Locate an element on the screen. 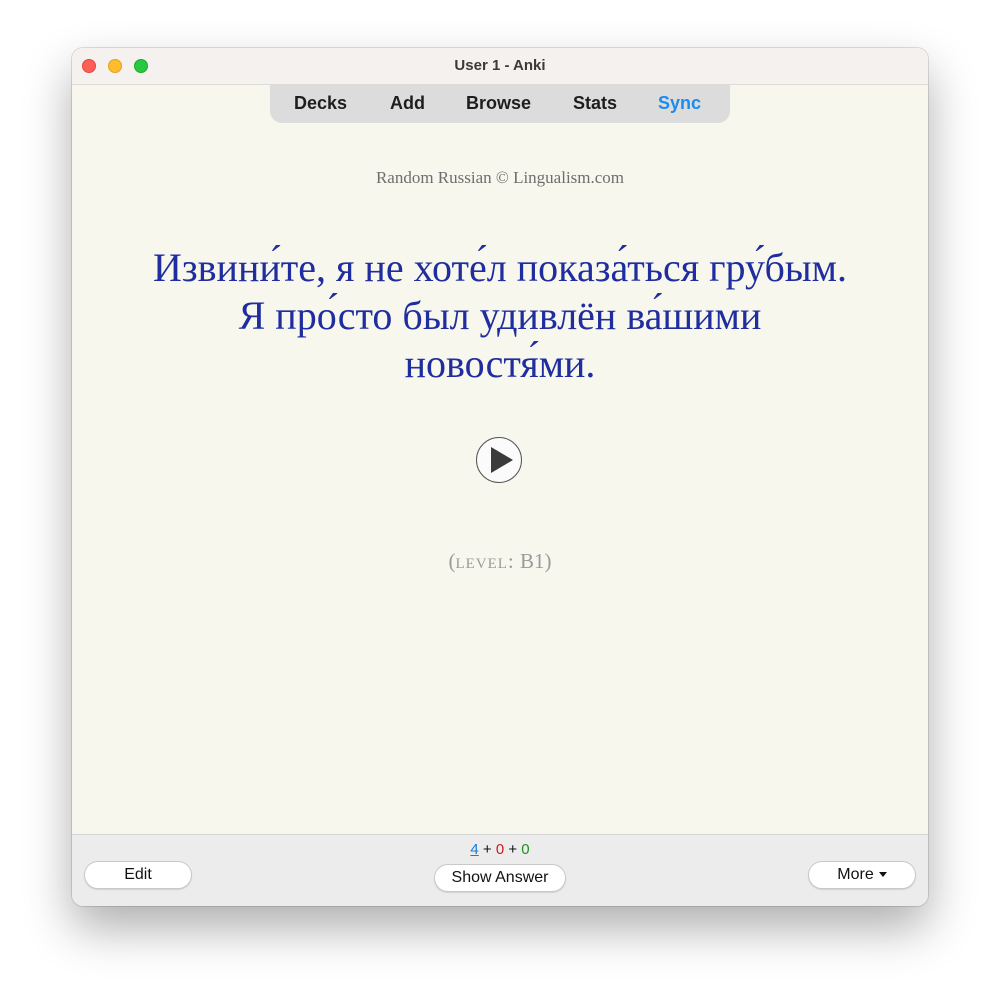 This screenshot has height=1000, width=1000. toolbar-add: Add is located at coordinates (407, 103).